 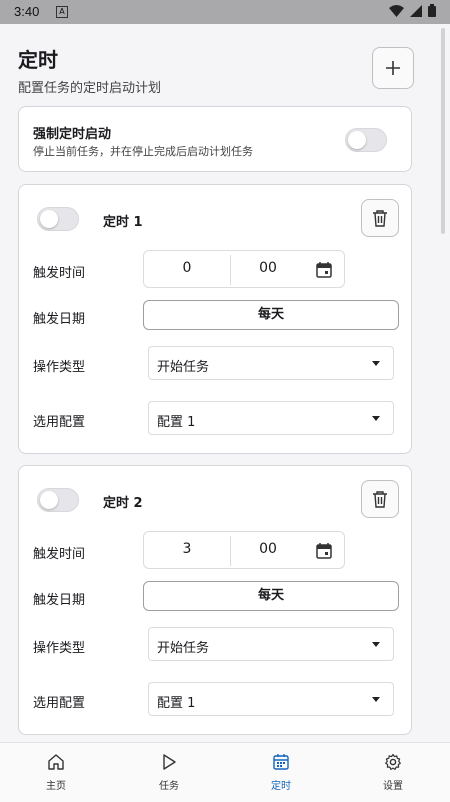 What do you see at coordinates (416, 10) in the screenshot?
I see `signal-icon` at bounding box center [416, 10].